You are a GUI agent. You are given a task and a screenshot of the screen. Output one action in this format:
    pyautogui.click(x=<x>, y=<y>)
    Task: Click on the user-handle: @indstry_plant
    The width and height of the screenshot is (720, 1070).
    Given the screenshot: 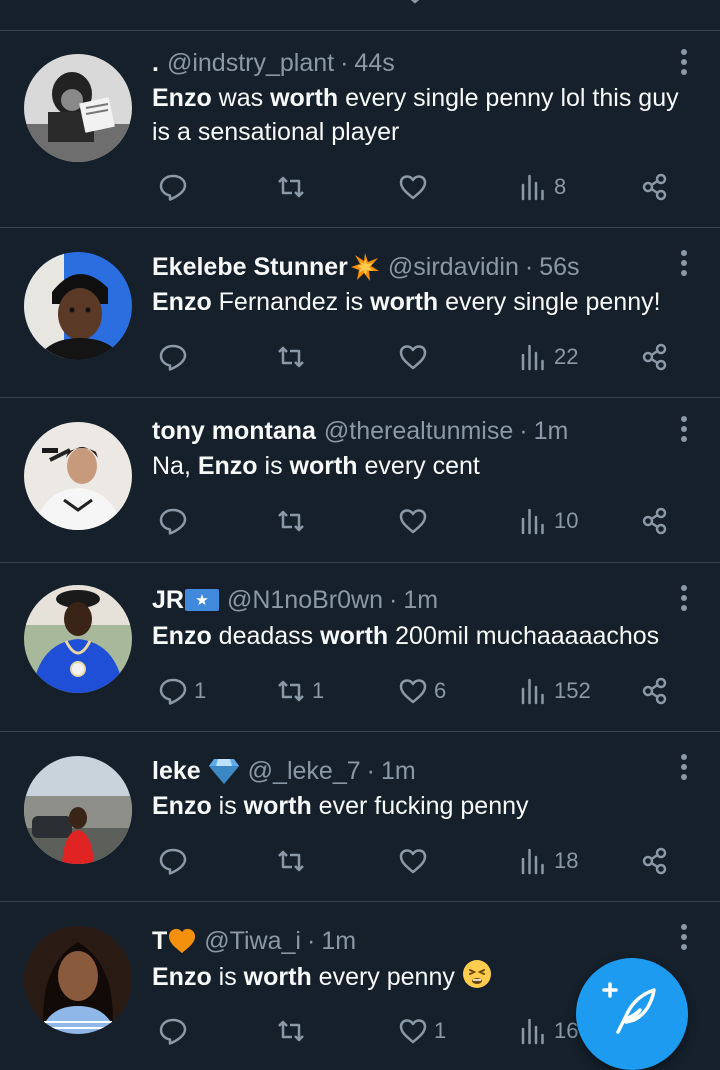 What is the action you would take?
    pyautogui.click(x=250, y=63)
    